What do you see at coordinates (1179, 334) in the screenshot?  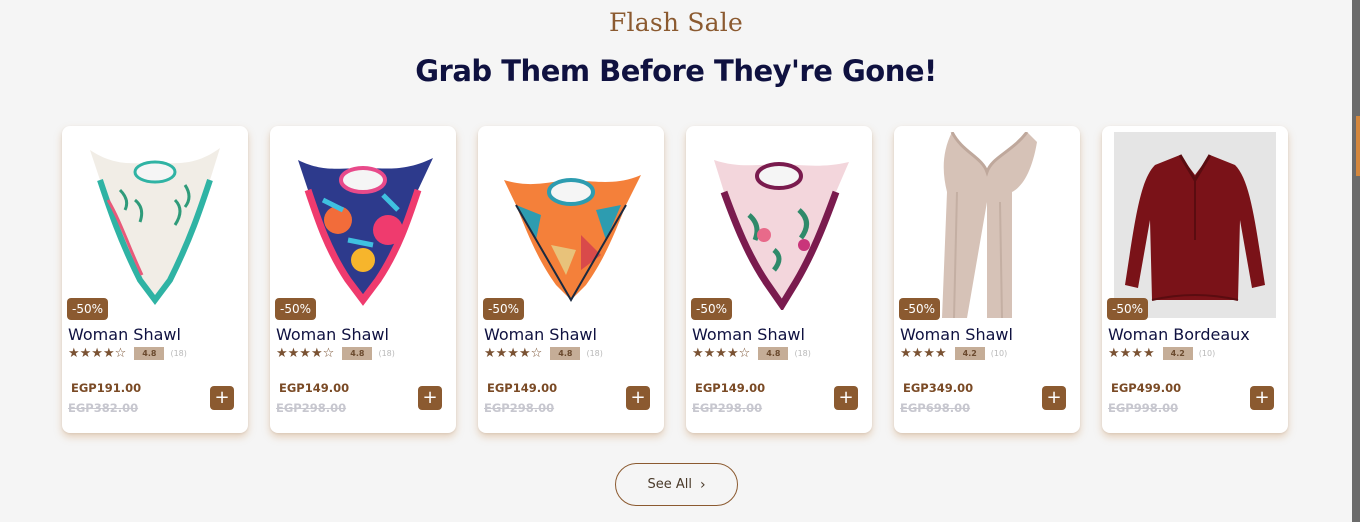 I see `product-name: Woman Bordeaux` at bounding box center [1179, 334].